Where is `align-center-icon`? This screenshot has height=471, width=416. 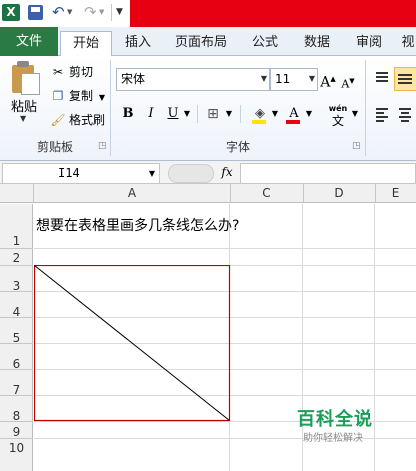 align-center-icon is located at coordinates (405, 114).